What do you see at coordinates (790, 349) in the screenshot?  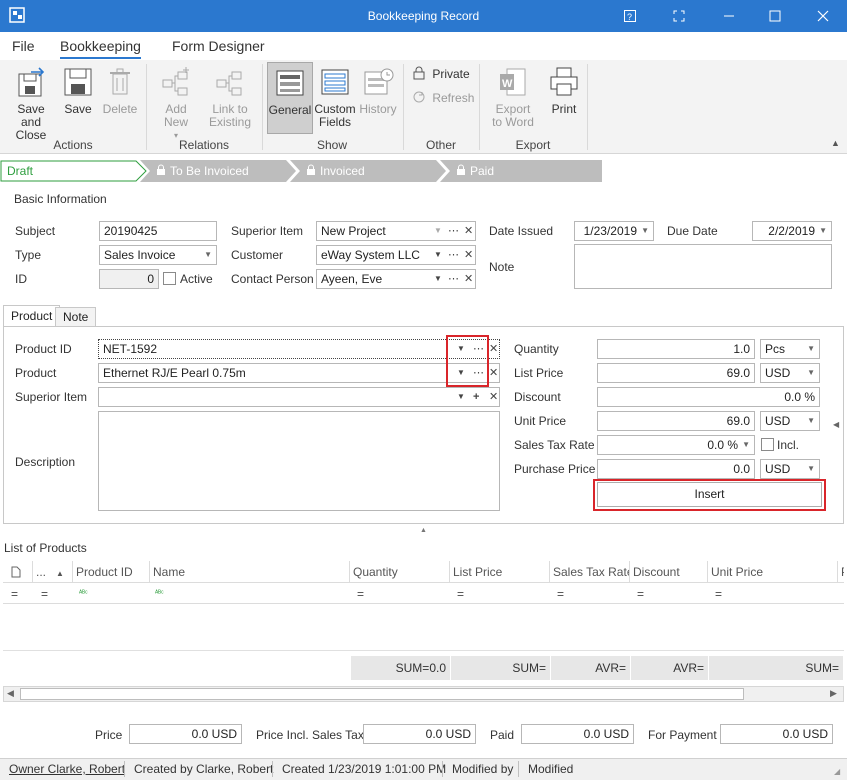 I see `quantity-unit-select: Pcs ▼` at bounding box center [790, 349].